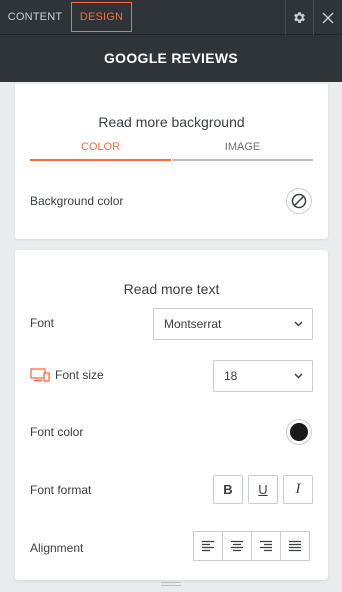  I want to click on font-size-value: 18, so click(231, 376).